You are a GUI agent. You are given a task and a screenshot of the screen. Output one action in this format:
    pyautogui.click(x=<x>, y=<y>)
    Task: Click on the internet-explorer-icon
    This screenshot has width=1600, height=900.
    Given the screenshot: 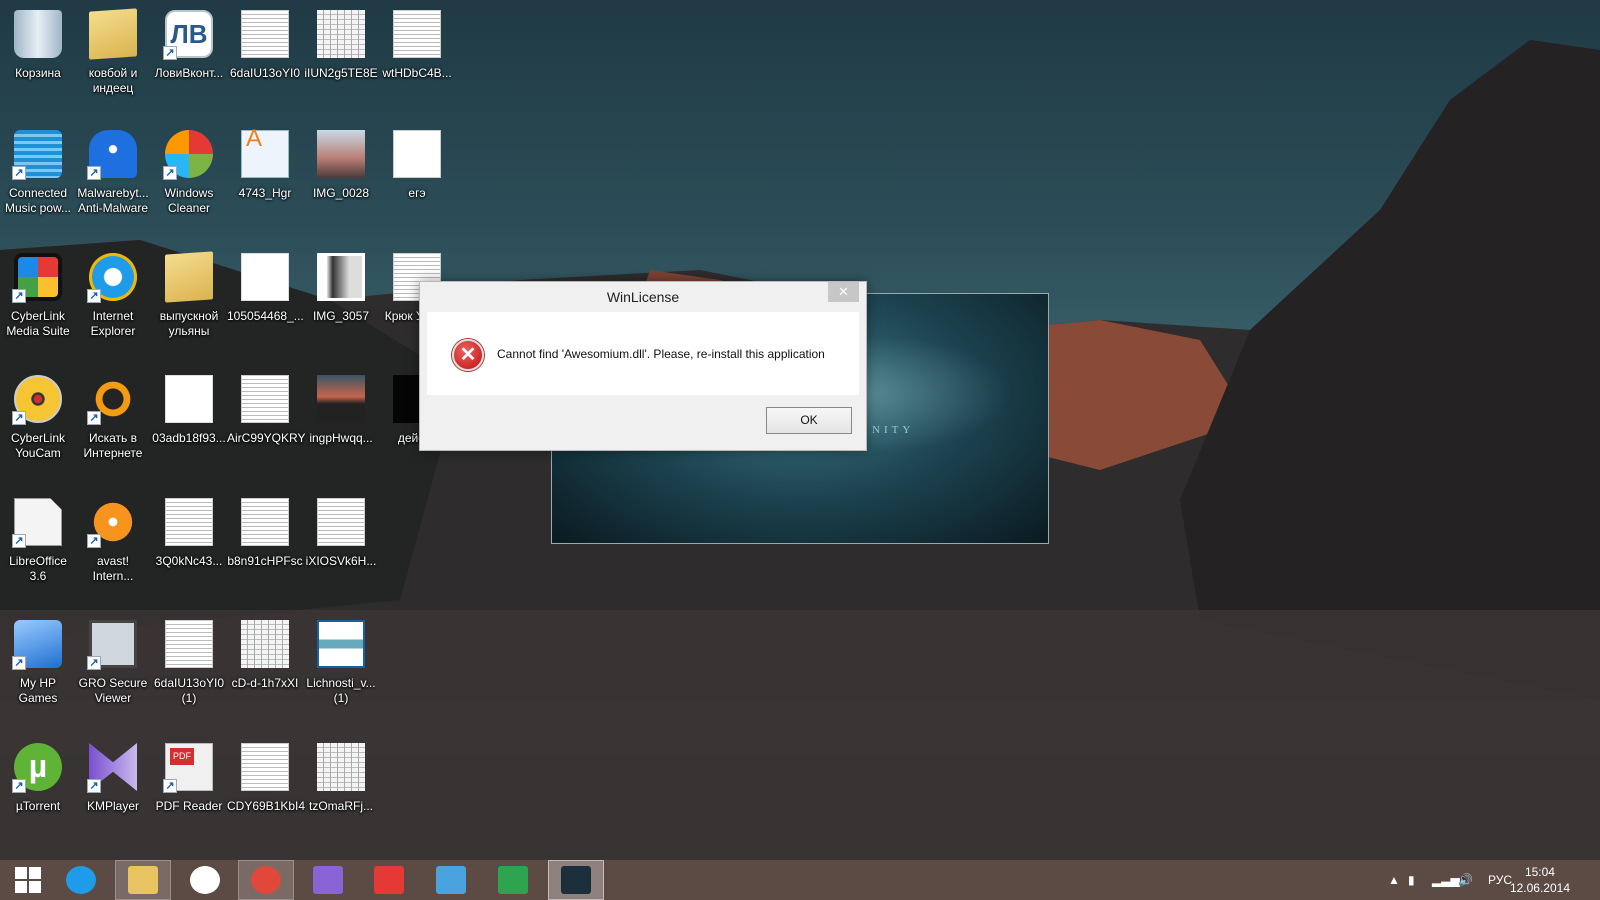 What is the action you would take?
    pyautogui.click(x=81, y=880)
    